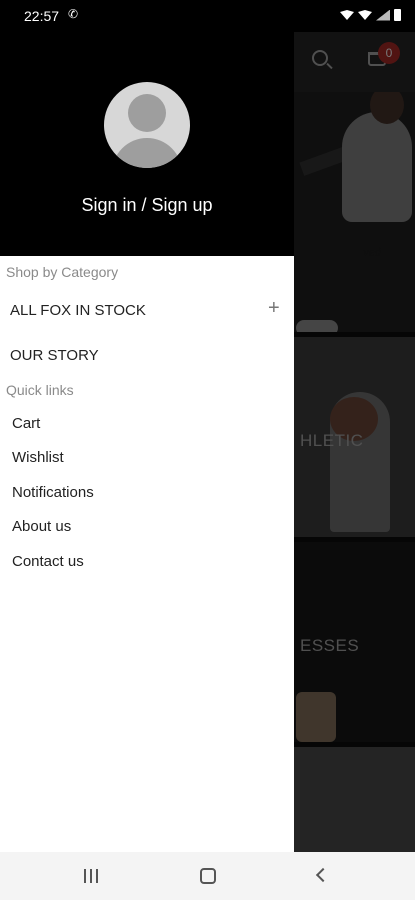  What do you see at coordinates (147, 153) in the screenshot?
I see `avatar-body` at bounding box center [147, 153].